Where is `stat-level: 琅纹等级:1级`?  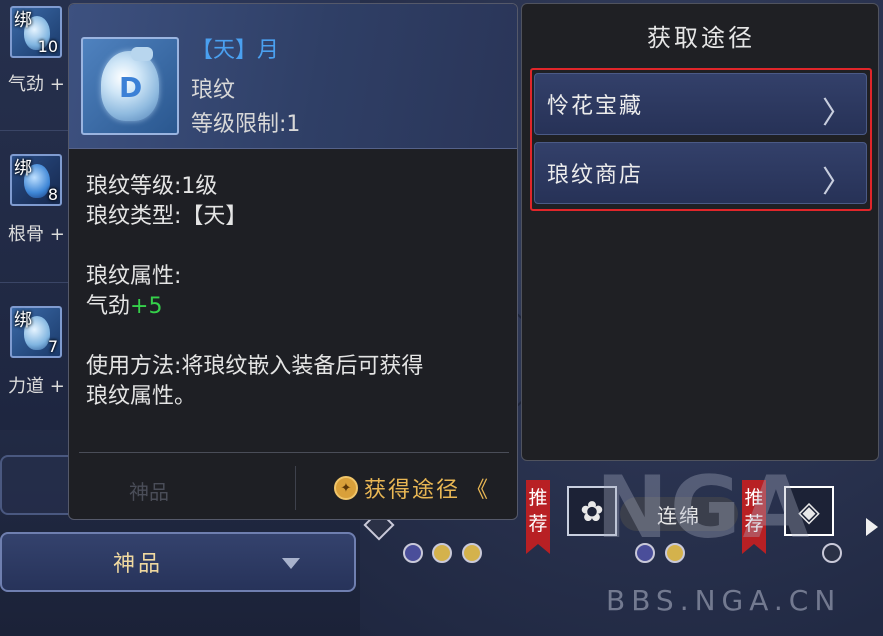 stat-level: 琅纹等级:1级 is located at coordinates (152, 186).